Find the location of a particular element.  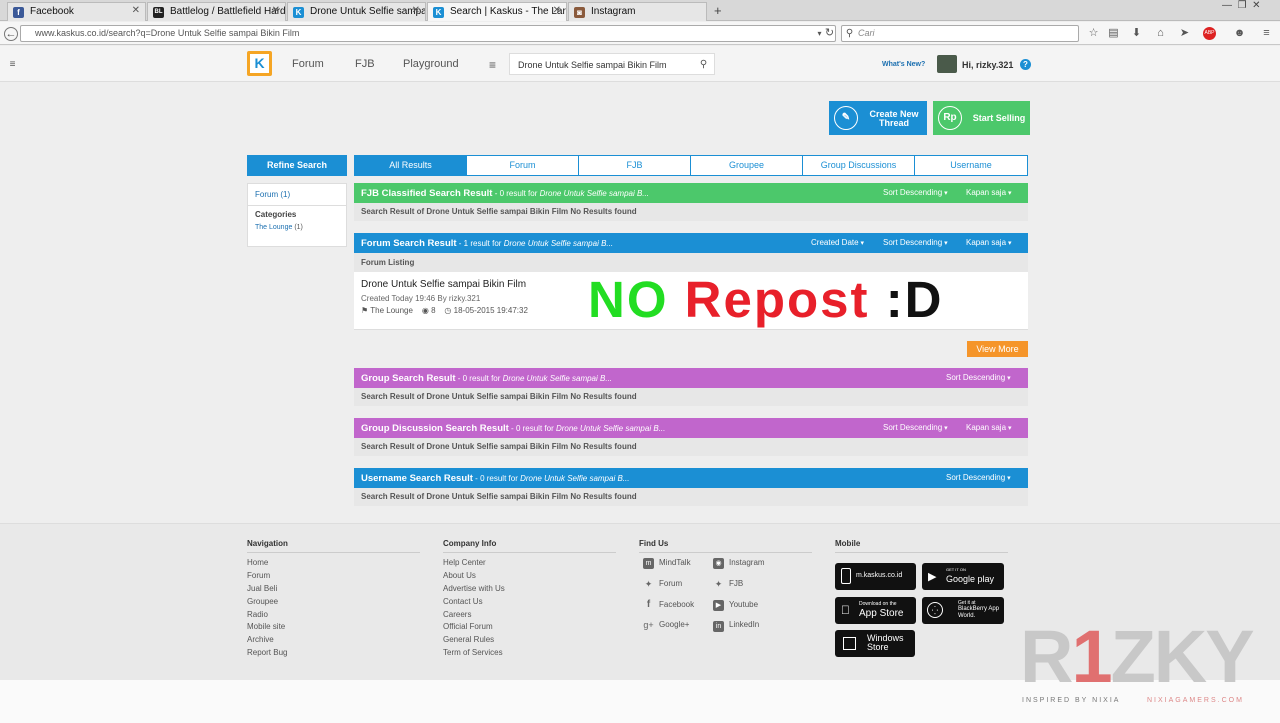

result-count: - 0 result for is located at coordinates (479, 378).